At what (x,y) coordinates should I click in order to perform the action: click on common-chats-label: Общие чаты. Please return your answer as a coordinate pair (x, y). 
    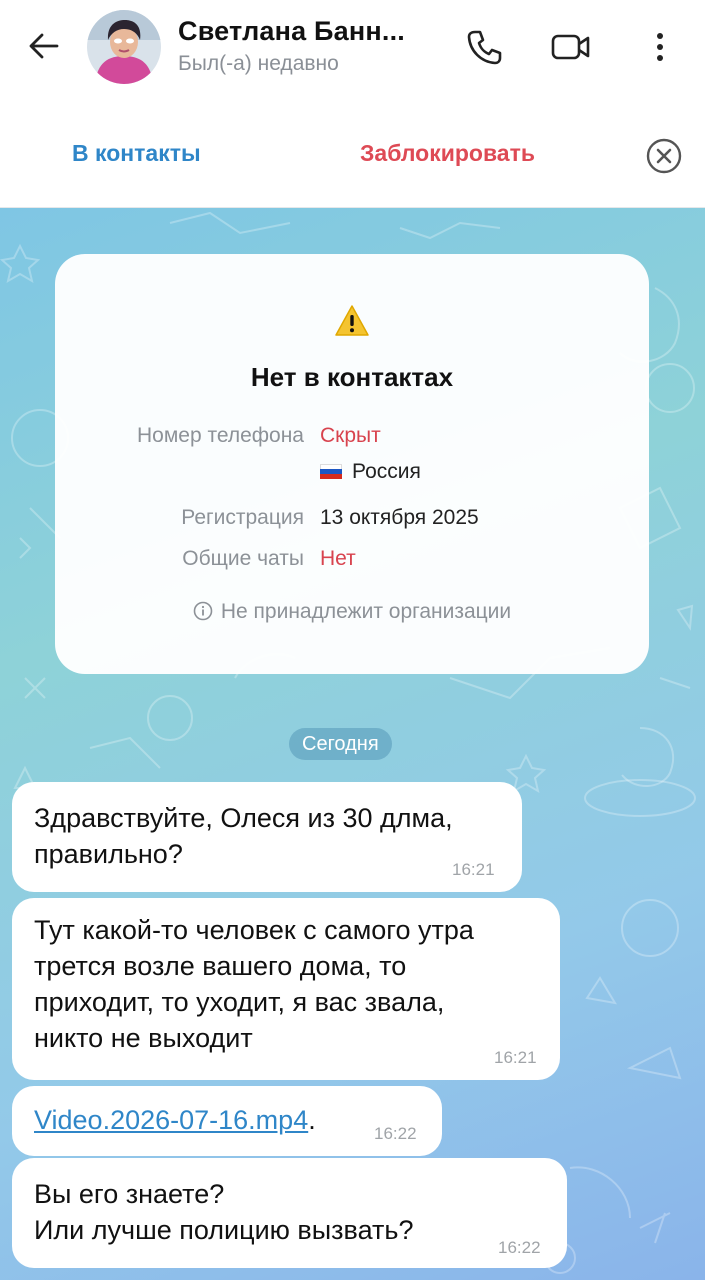
    Looking at the image, I should click on (243, 558).